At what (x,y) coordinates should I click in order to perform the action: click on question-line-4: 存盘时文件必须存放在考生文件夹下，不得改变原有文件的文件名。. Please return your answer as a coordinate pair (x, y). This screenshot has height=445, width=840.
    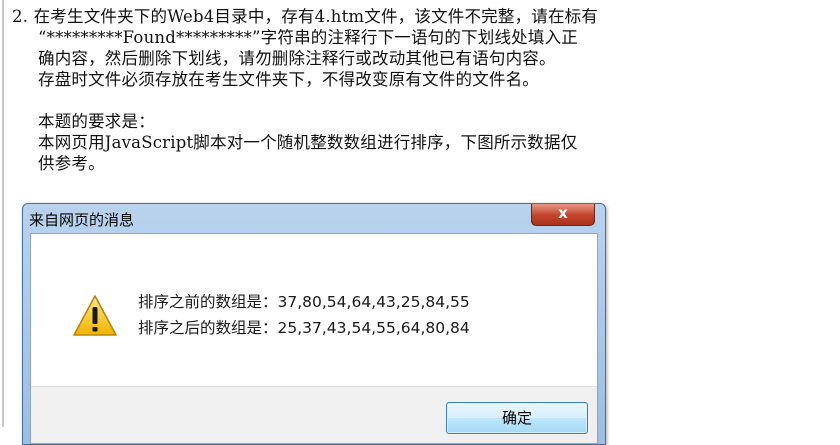
    Looking at the image, I should click on (288, 79).